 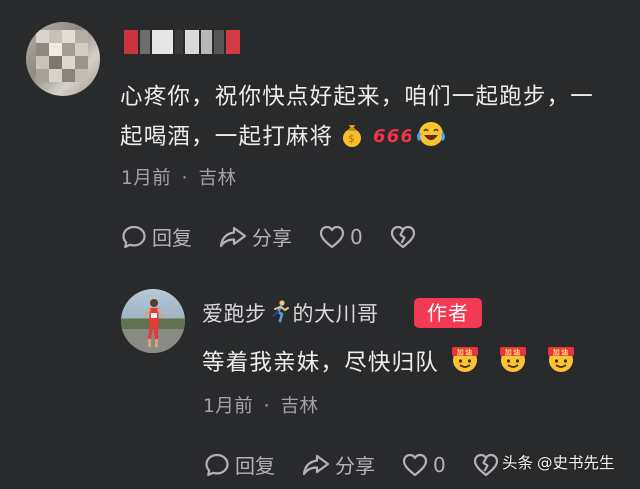 What do you see at coordinates (576, 463) in the screenshot?
I see `watermark-author: @史书先生` at bounding box center [576, 463].